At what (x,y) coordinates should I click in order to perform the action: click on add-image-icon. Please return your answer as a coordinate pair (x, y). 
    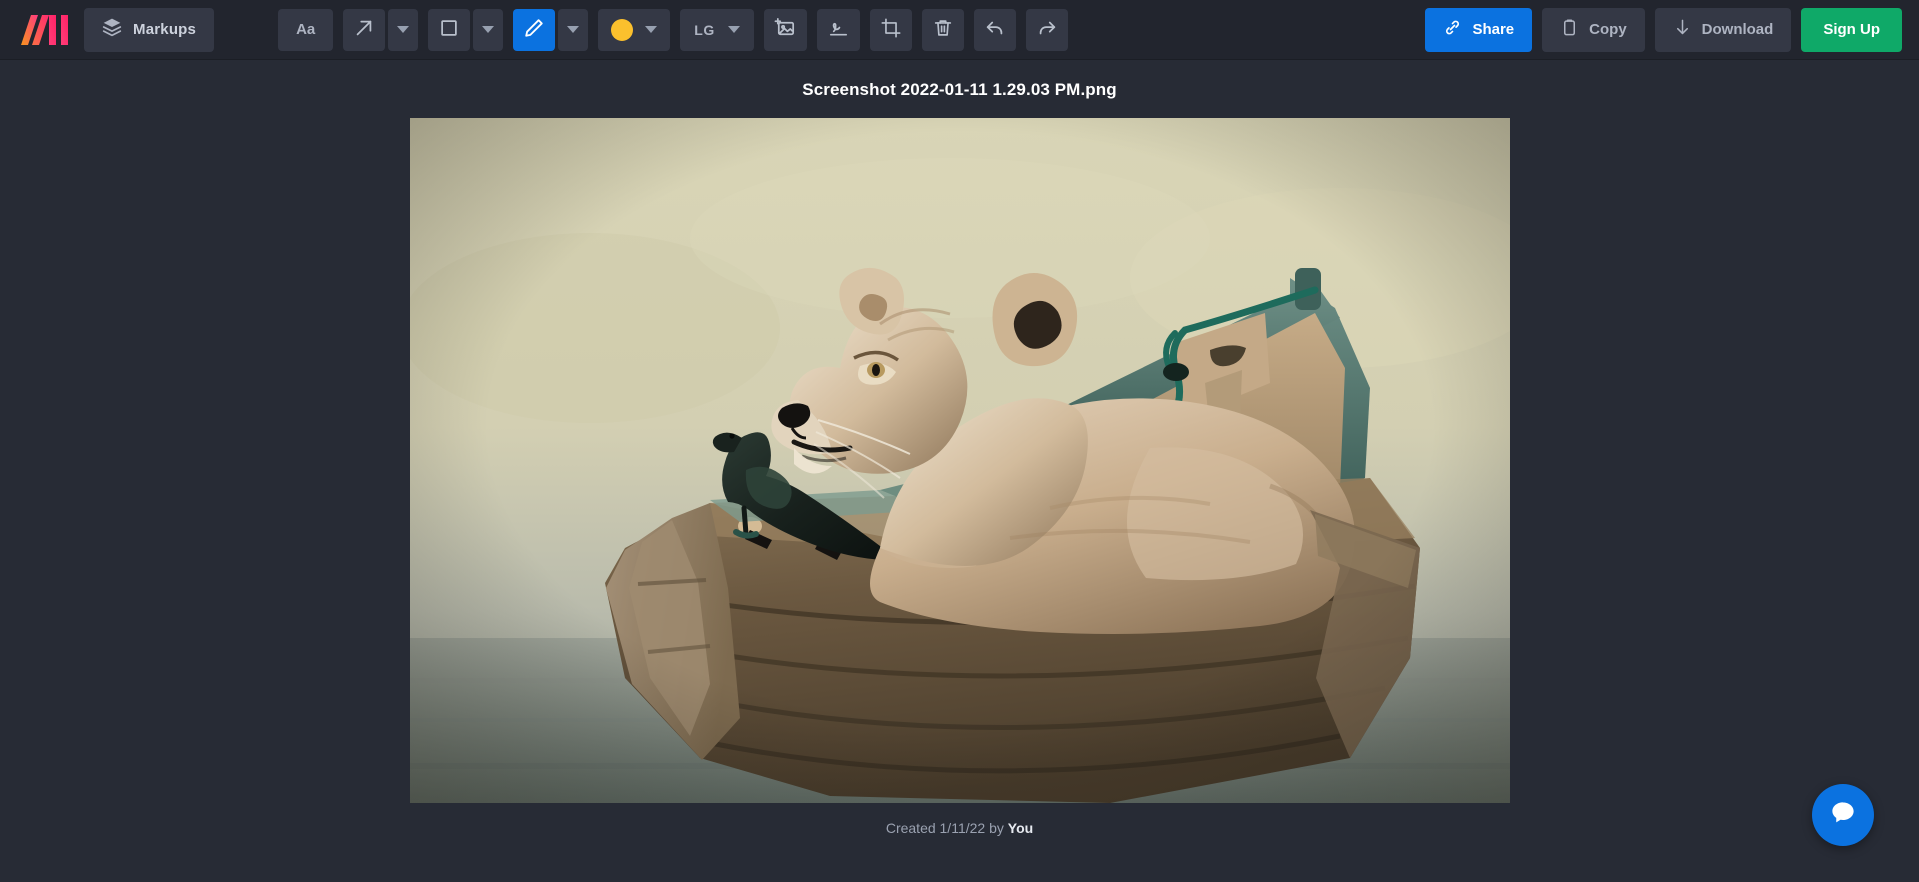
    Looking at the image, I should click on (785, 29).